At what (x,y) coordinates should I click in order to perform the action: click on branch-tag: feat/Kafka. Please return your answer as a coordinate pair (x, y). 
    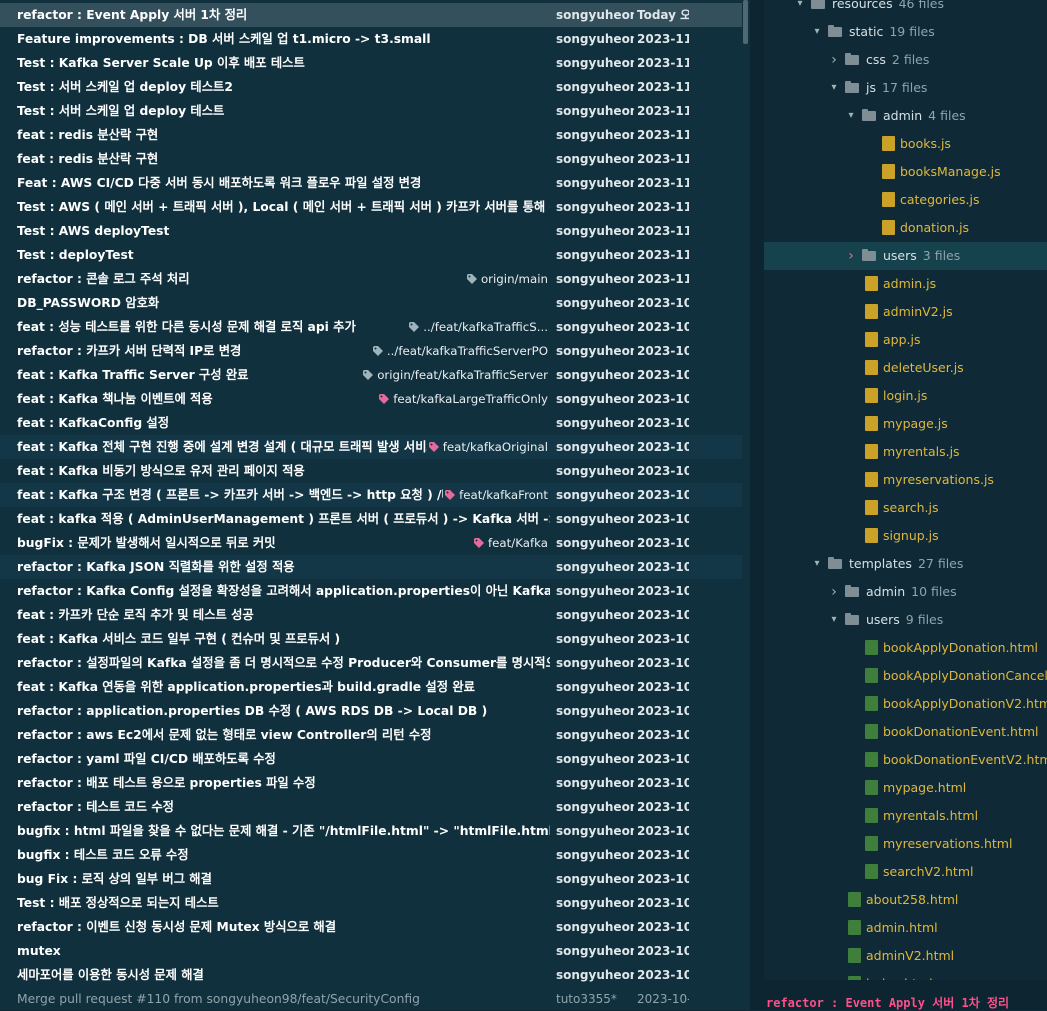
    Looking at the image, I should click on (509, 543).